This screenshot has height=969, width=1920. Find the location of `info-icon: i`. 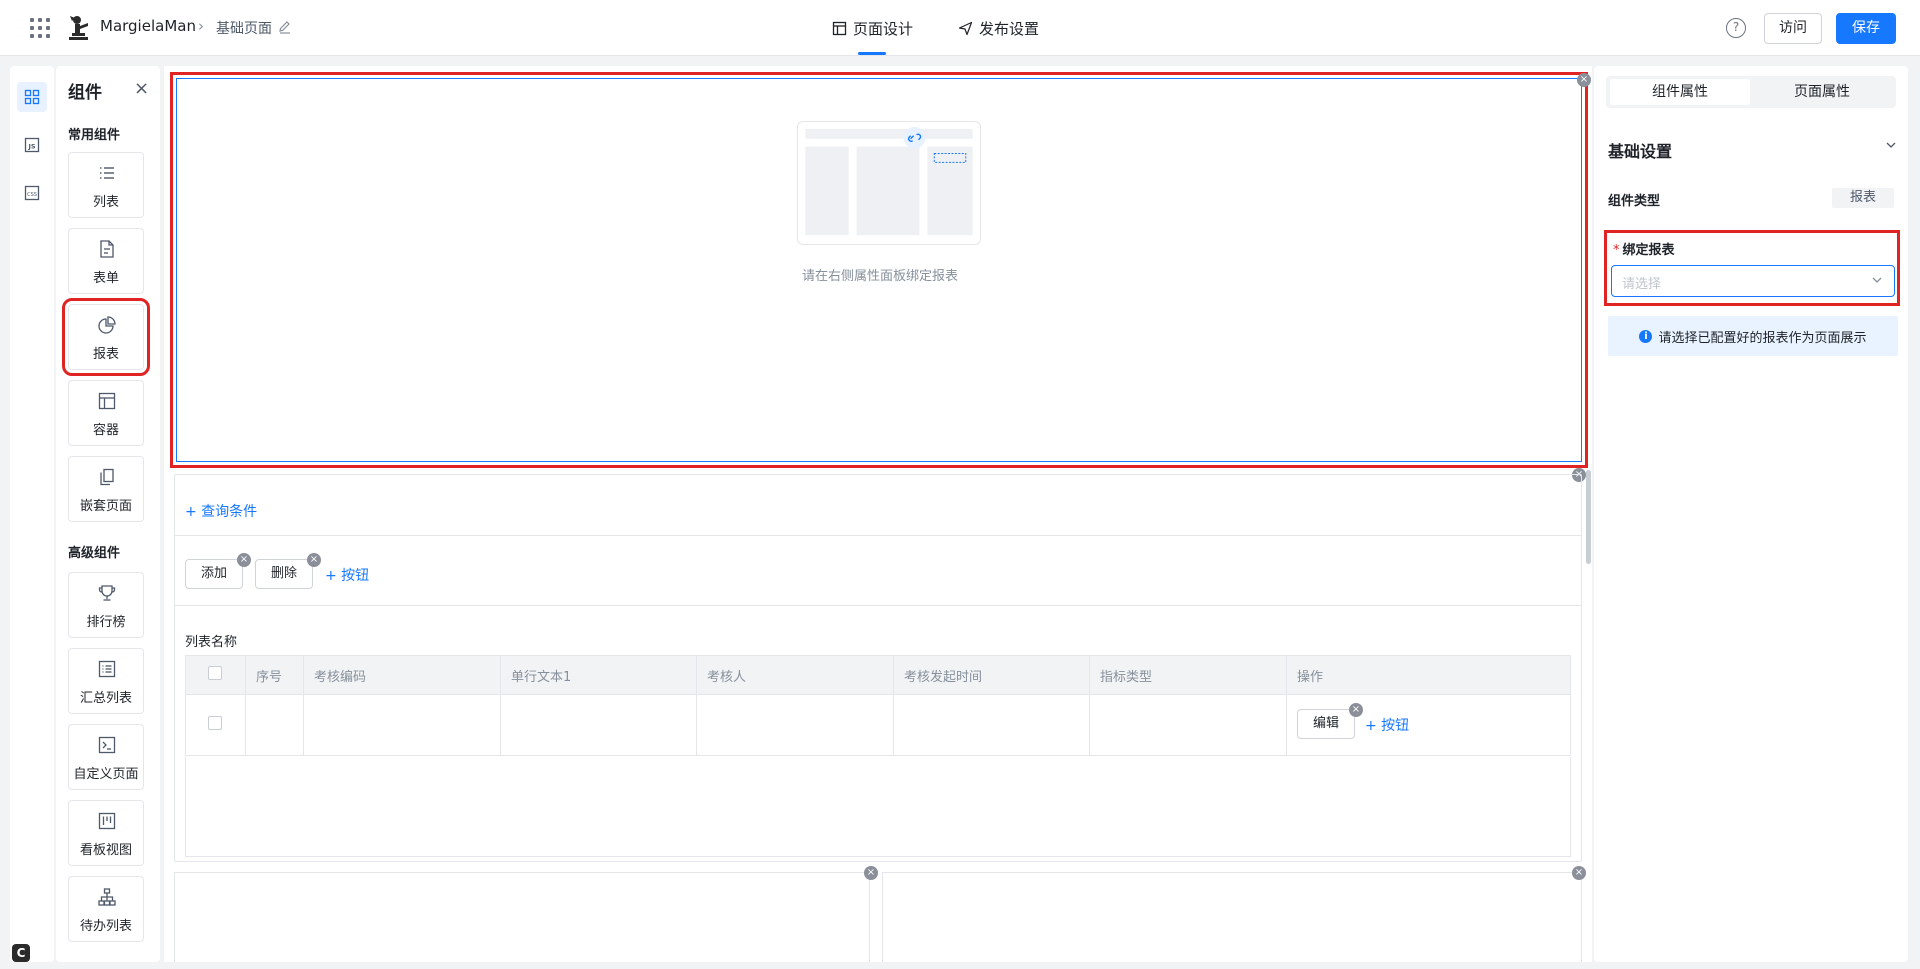

info-icon: i is located at coordinates (1646, 336).